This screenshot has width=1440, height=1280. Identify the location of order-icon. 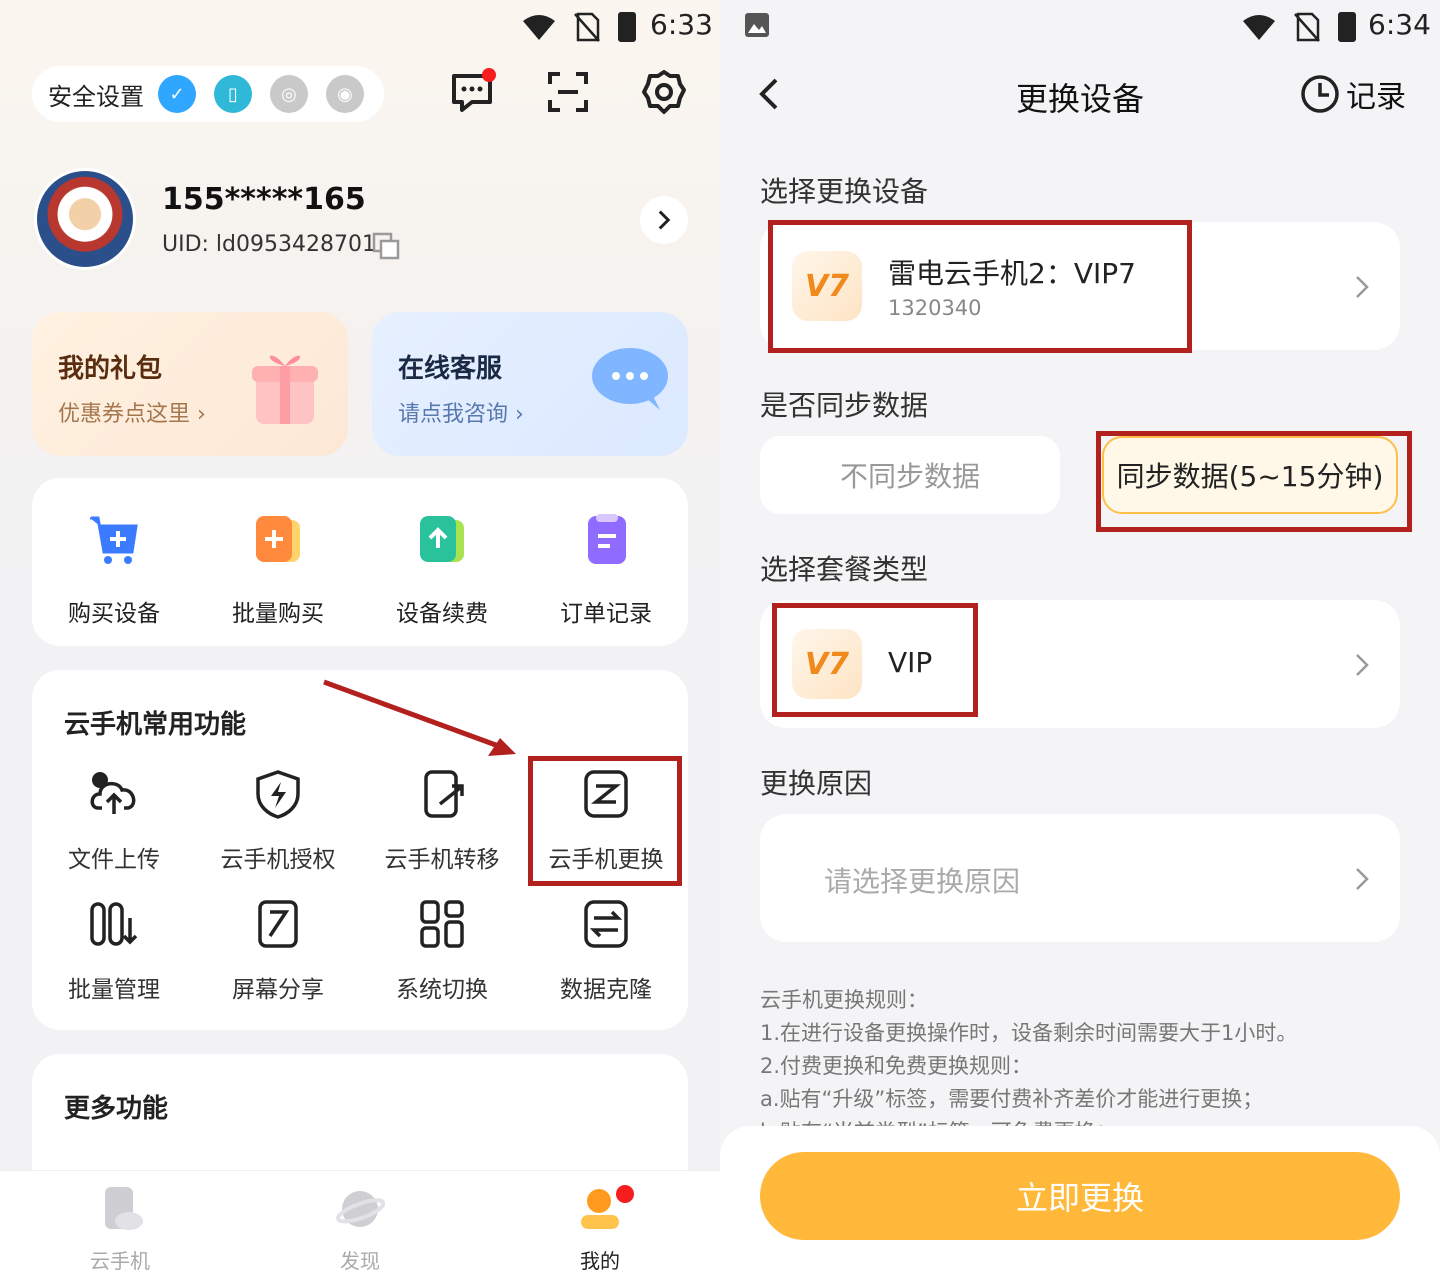
(607, 539).